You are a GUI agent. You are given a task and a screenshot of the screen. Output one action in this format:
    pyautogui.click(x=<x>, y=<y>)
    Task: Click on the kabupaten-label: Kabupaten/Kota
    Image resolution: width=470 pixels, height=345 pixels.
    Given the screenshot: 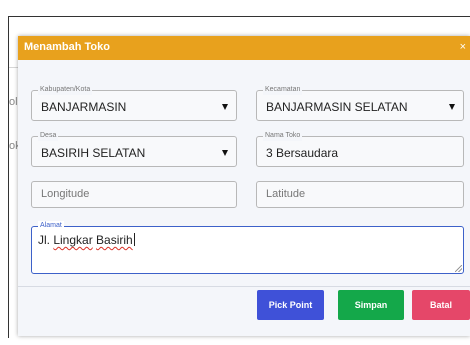 What is the action you would take?
    pyautogui.click(x=65, y=90)
    